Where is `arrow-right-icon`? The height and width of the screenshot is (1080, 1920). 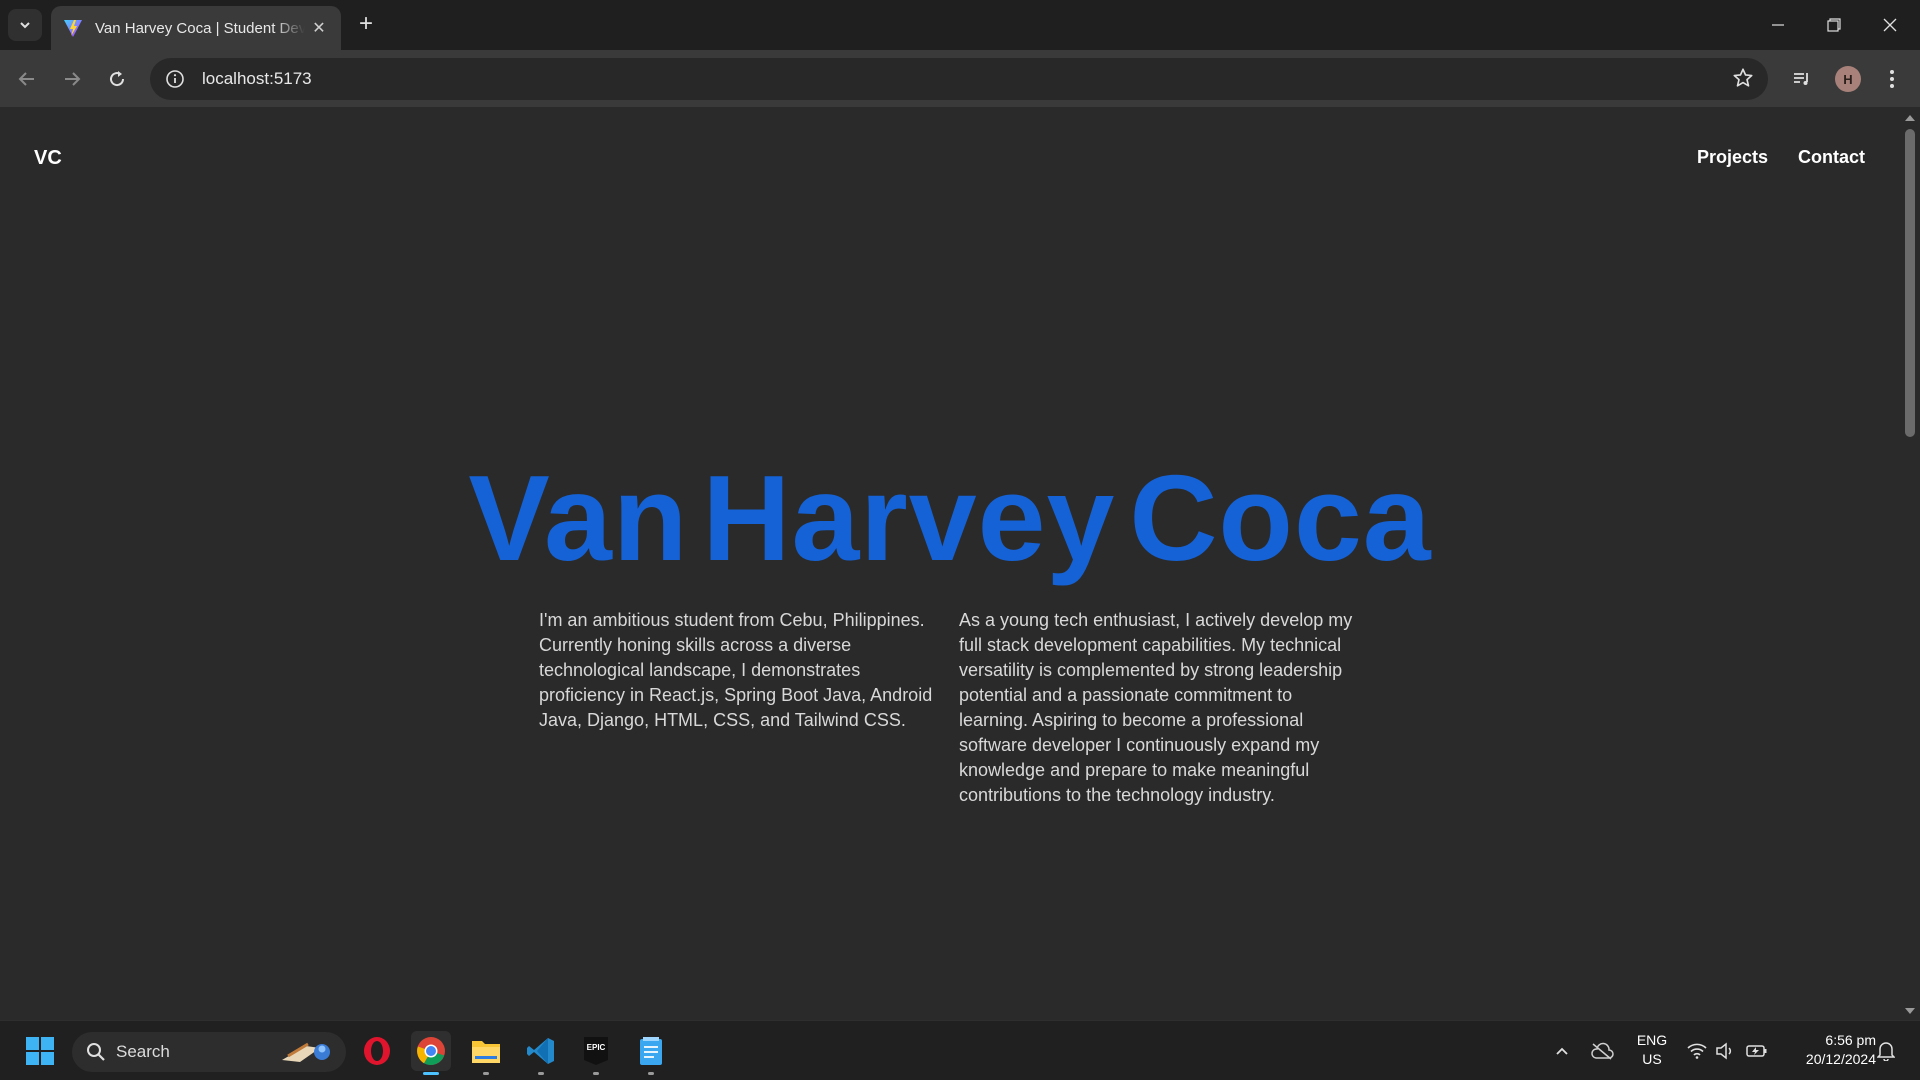 arrow-right-icon is located at coordinates (73, 79).